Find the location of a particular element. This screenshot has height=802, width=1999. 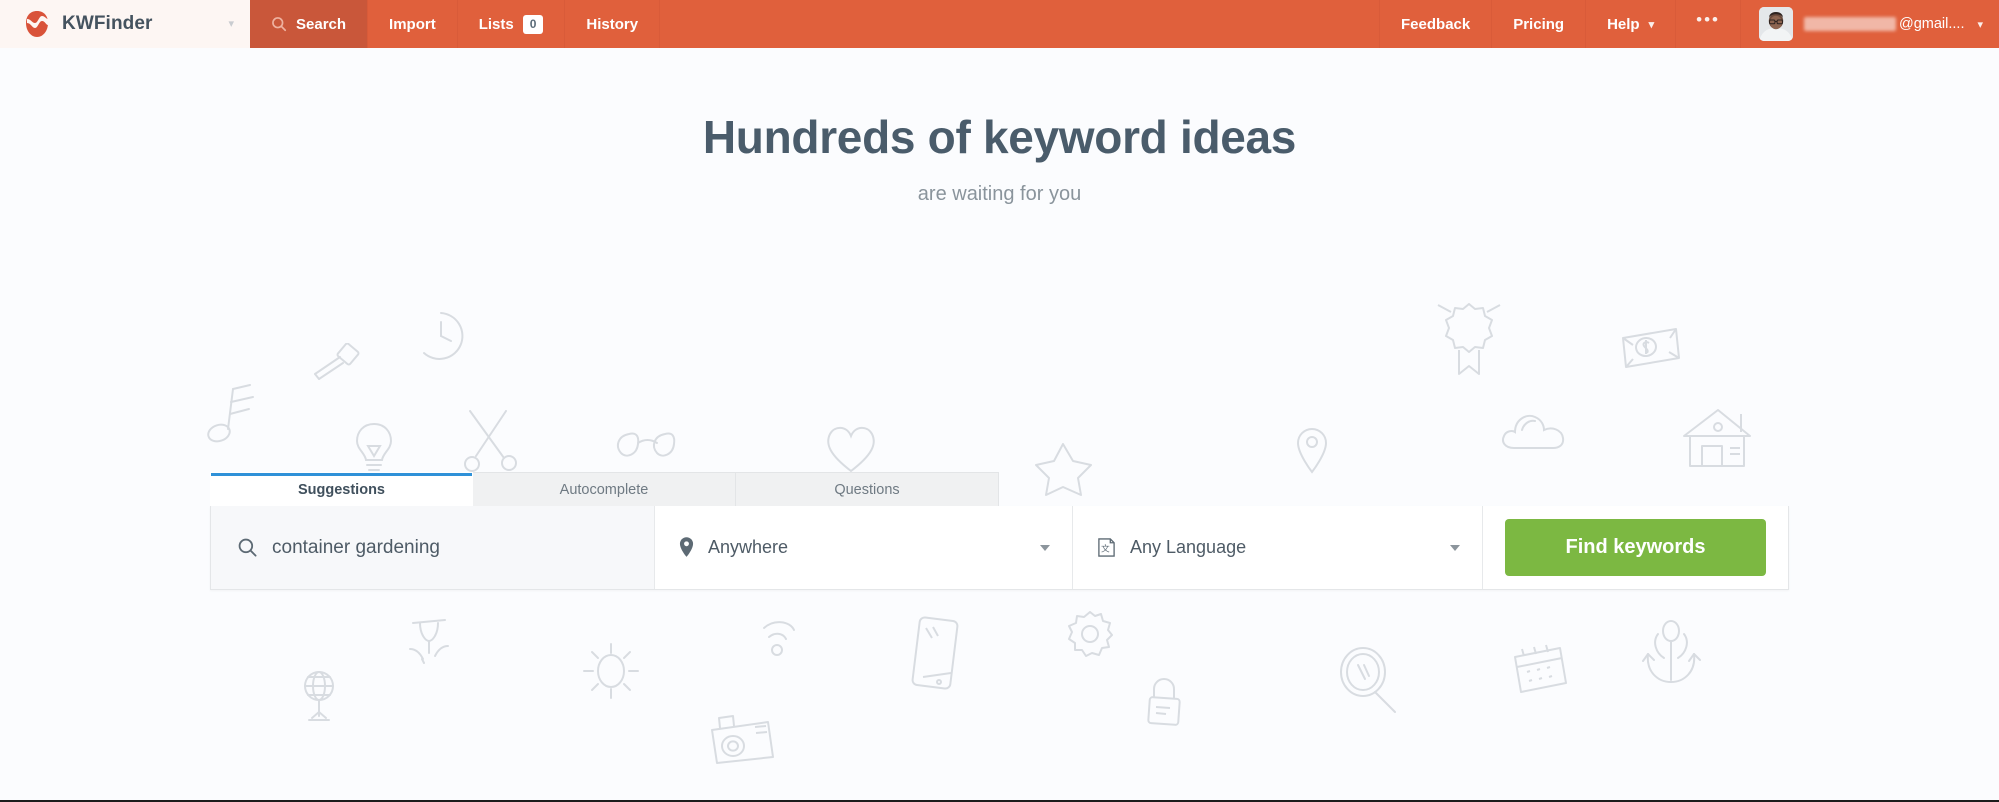

cloud-icon is located at coordinates (1533, 431).